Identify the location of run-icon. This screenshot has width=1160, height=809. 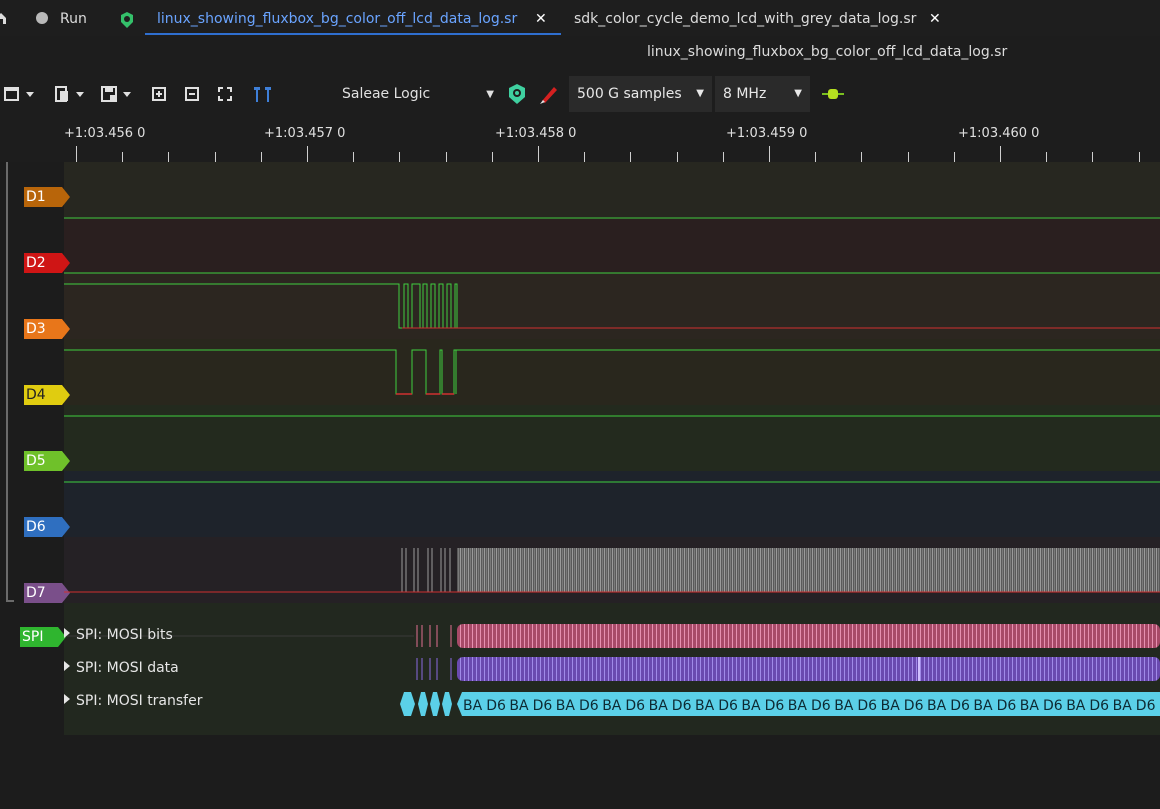
(42, 18).